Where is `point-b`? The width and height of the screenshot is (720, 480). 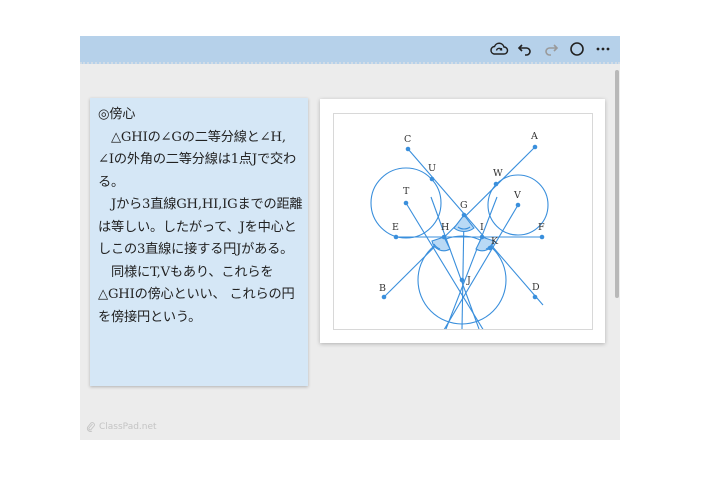
point-b is located at coordinates (384, 297).